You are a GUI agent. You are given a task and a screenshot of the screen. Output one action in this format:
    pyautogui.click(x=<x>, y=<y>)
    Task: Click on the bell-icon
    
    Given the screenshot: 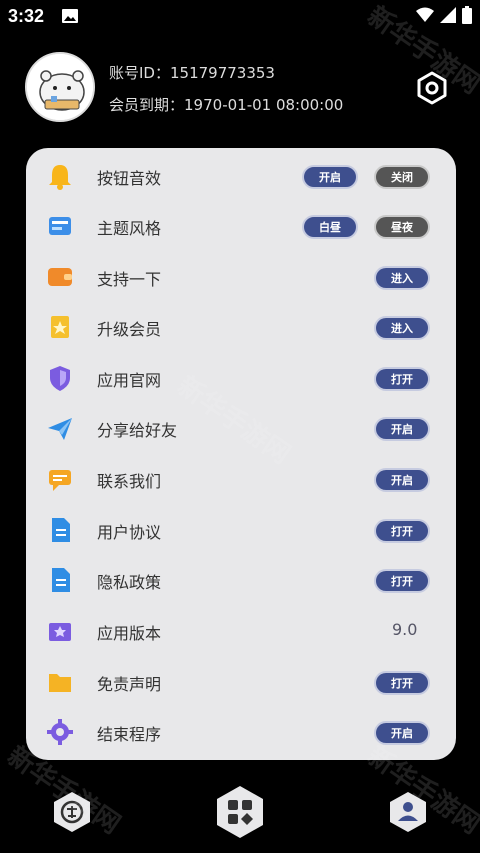 What is the action you would take?
    pyautogui.click(x=60, y=177)
    